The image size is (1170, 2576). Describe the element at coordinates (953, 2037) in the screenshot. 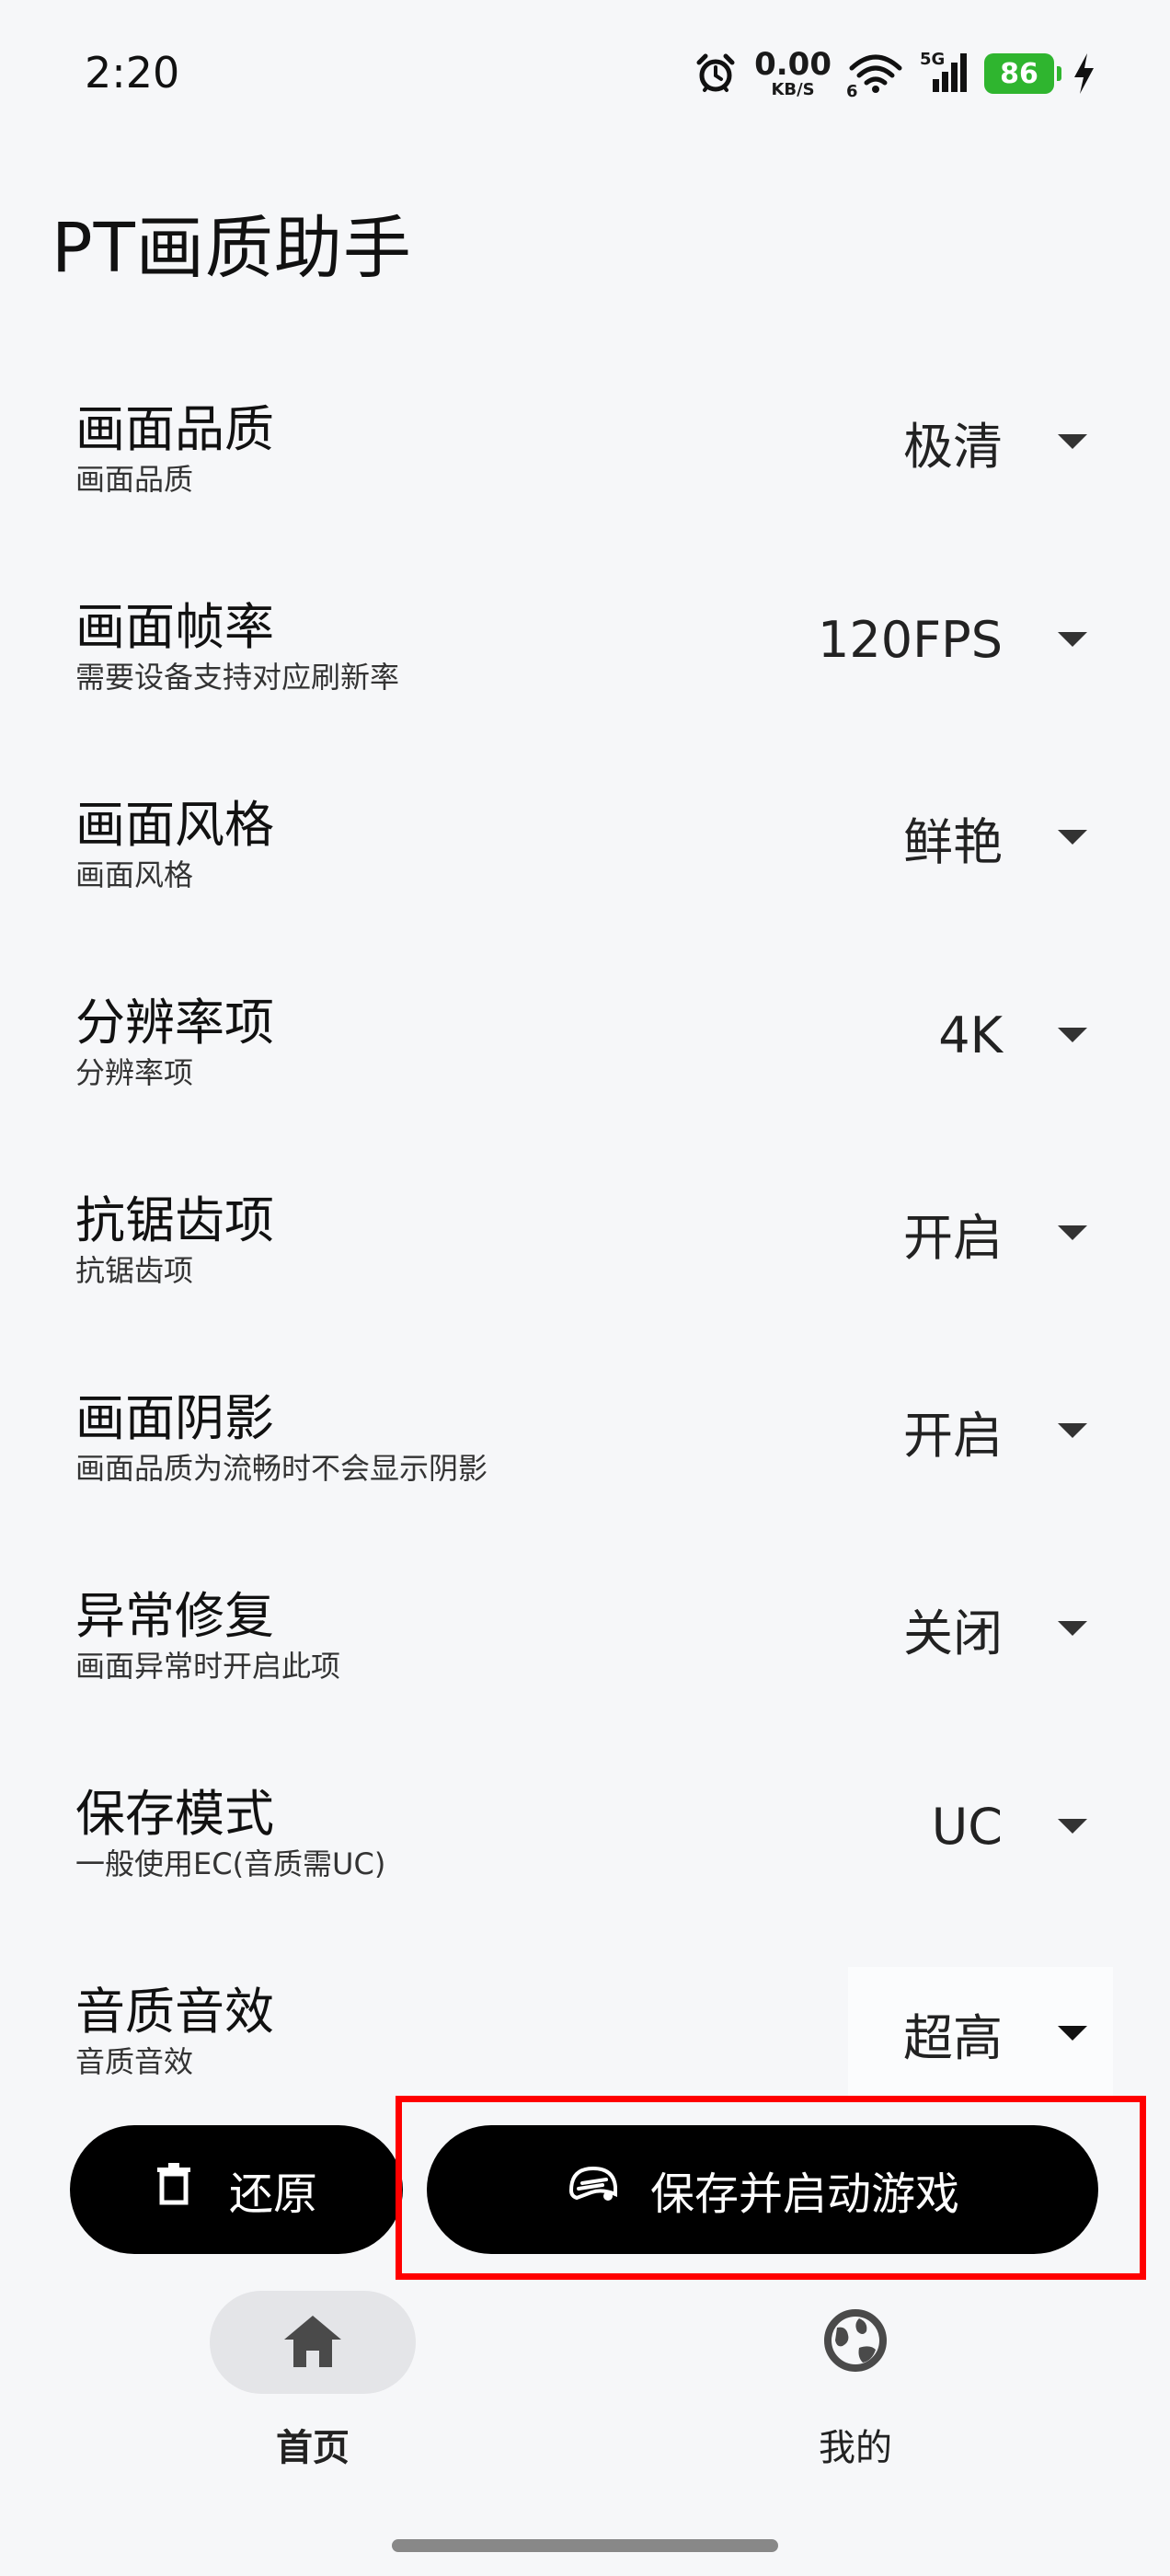

I see `setting-value: 超高` at that location.